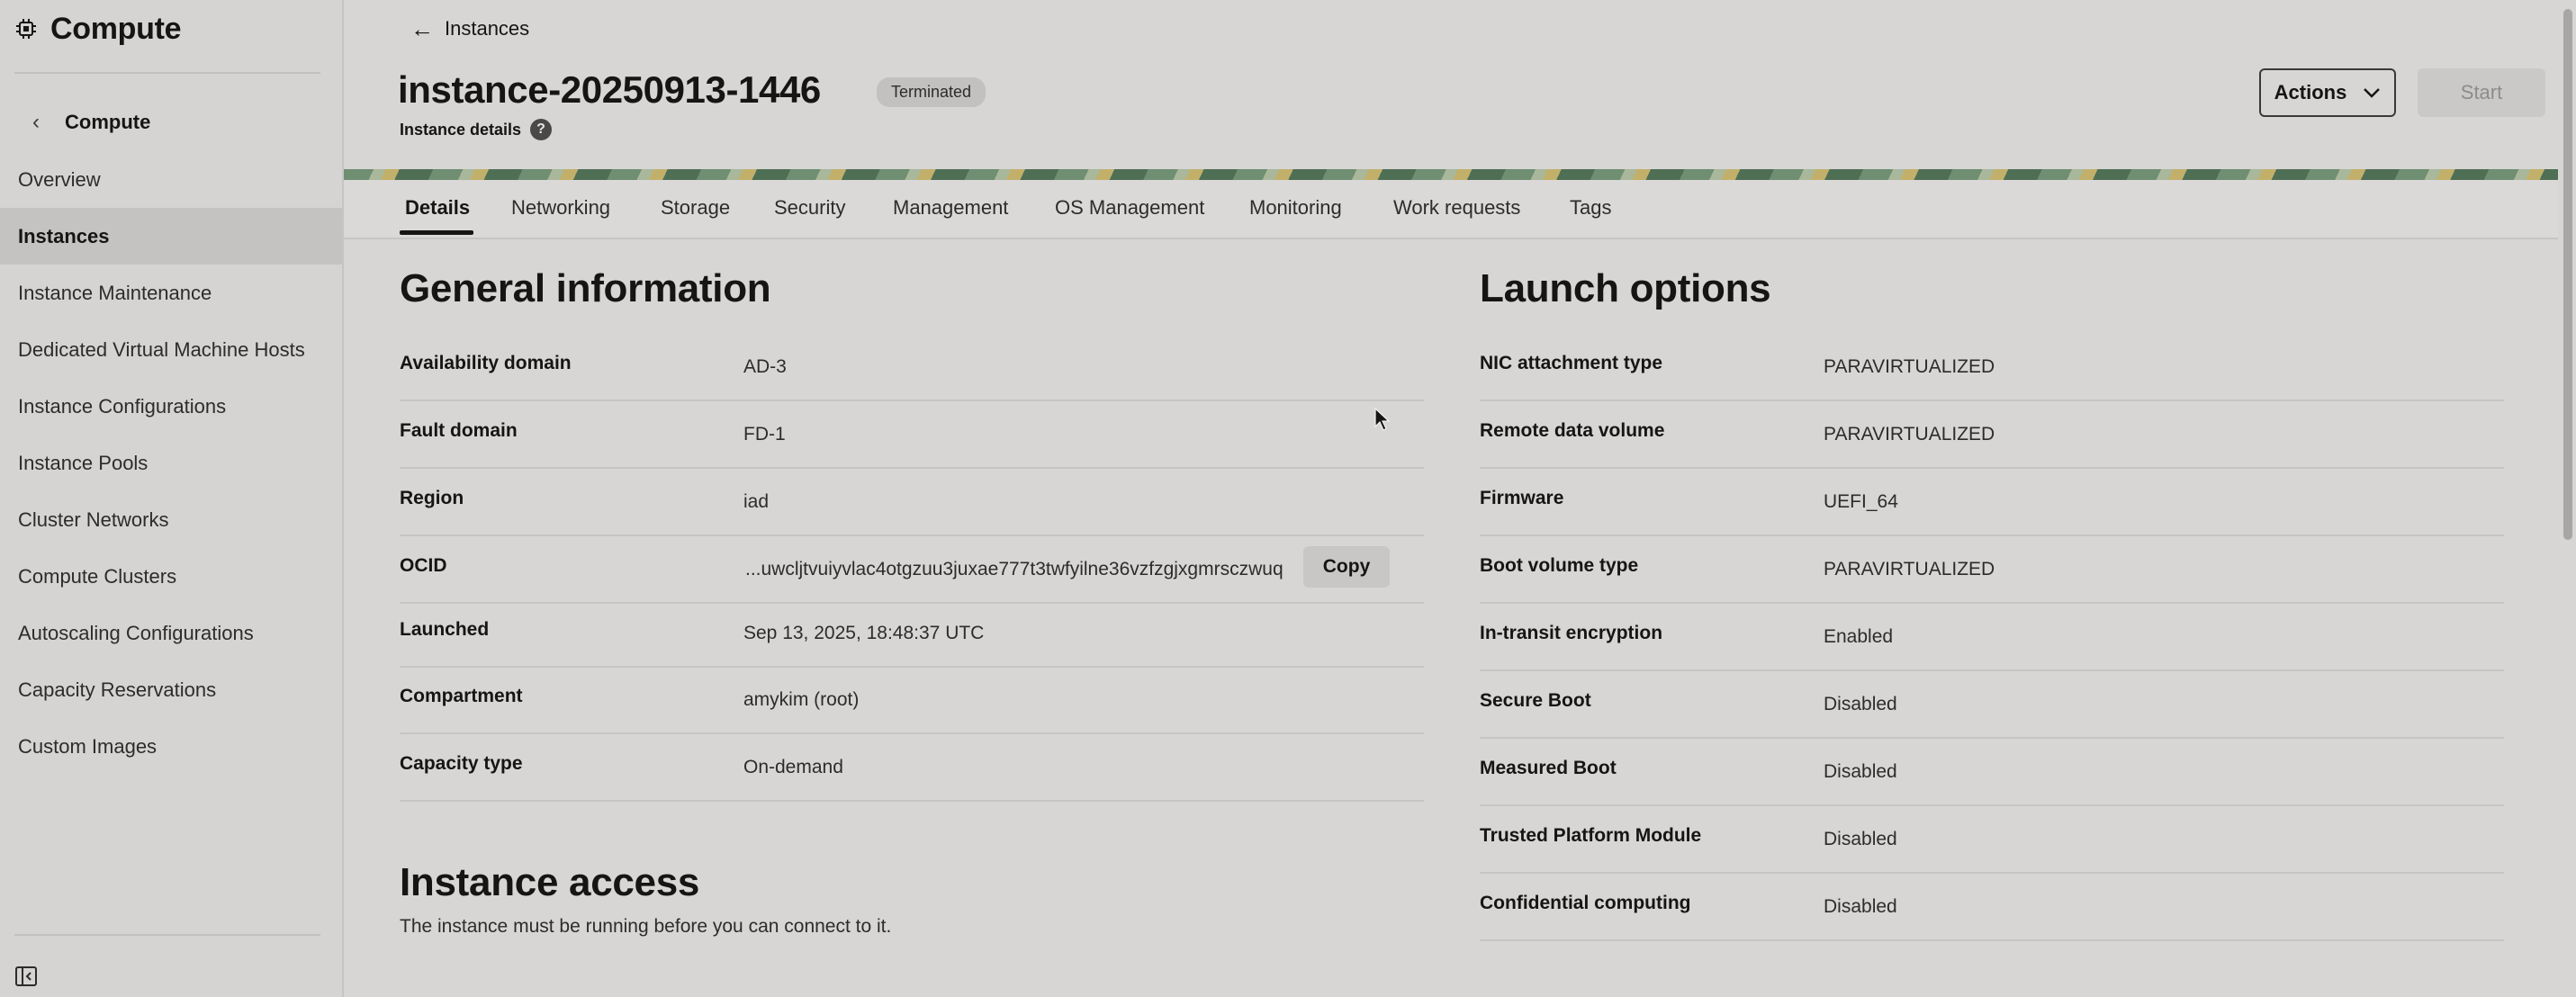 This screenshot has height=997, width=2576. What do you see at coordinates (445, 629) in the screenshot?
I see `kv-key: Launched` at bounding box center [445, 629].